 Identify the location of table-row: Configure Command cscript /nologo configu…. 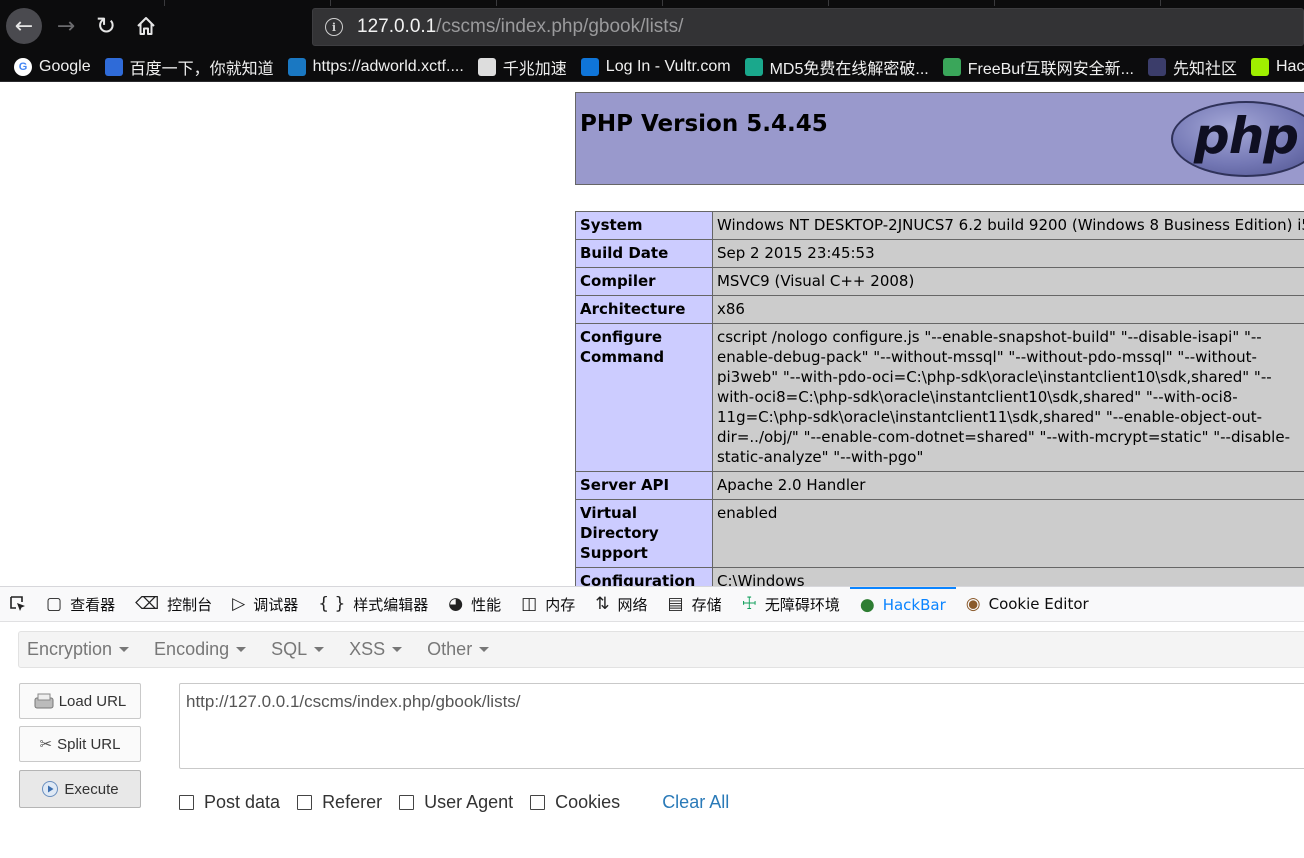
(939, 397).